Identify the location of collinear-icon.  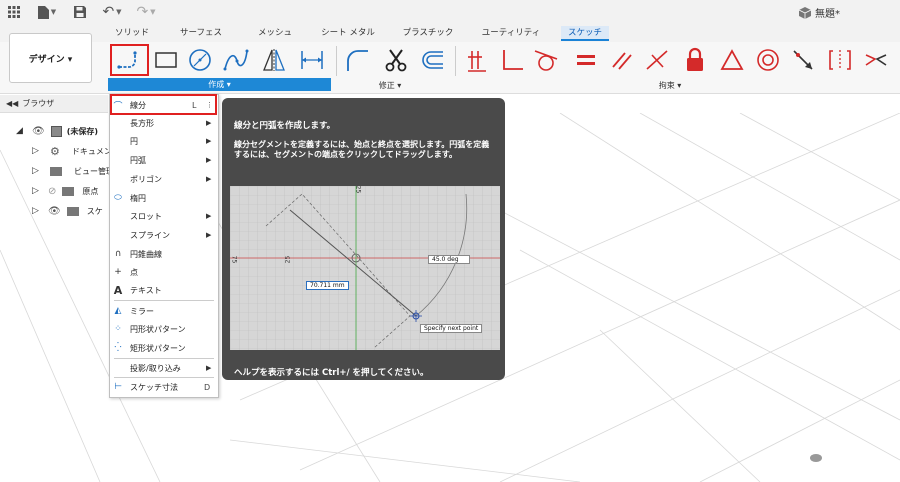
(840, 60).